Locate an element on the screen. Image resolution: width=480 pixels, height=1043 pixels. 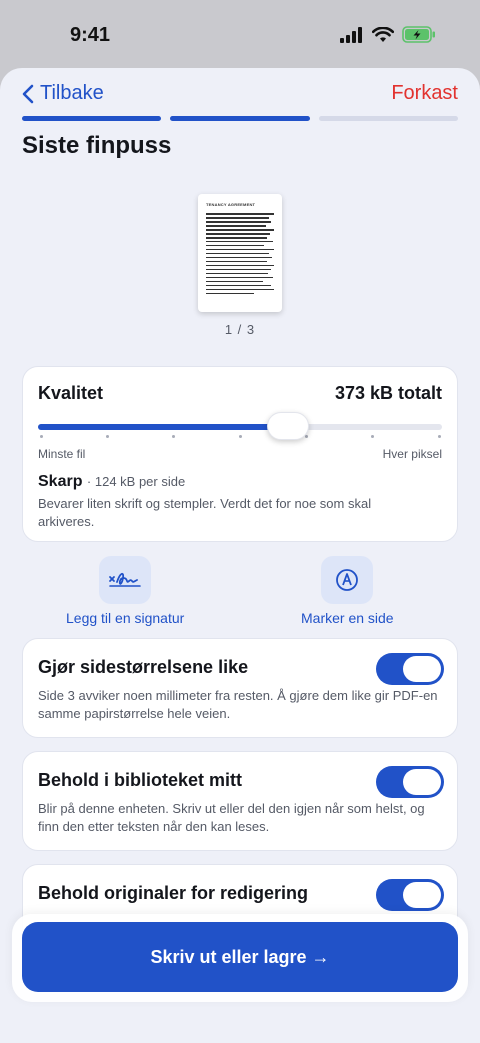
signature-icon is located at coordinates (125, 580).